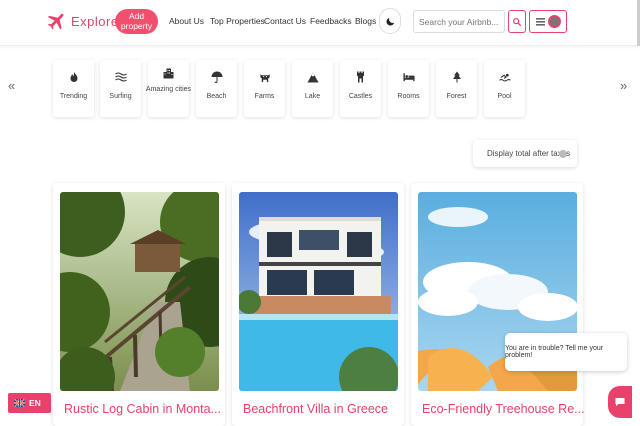 This screenshot has width=640, height=426. I want to click on cow-icon, so click(265, 77).